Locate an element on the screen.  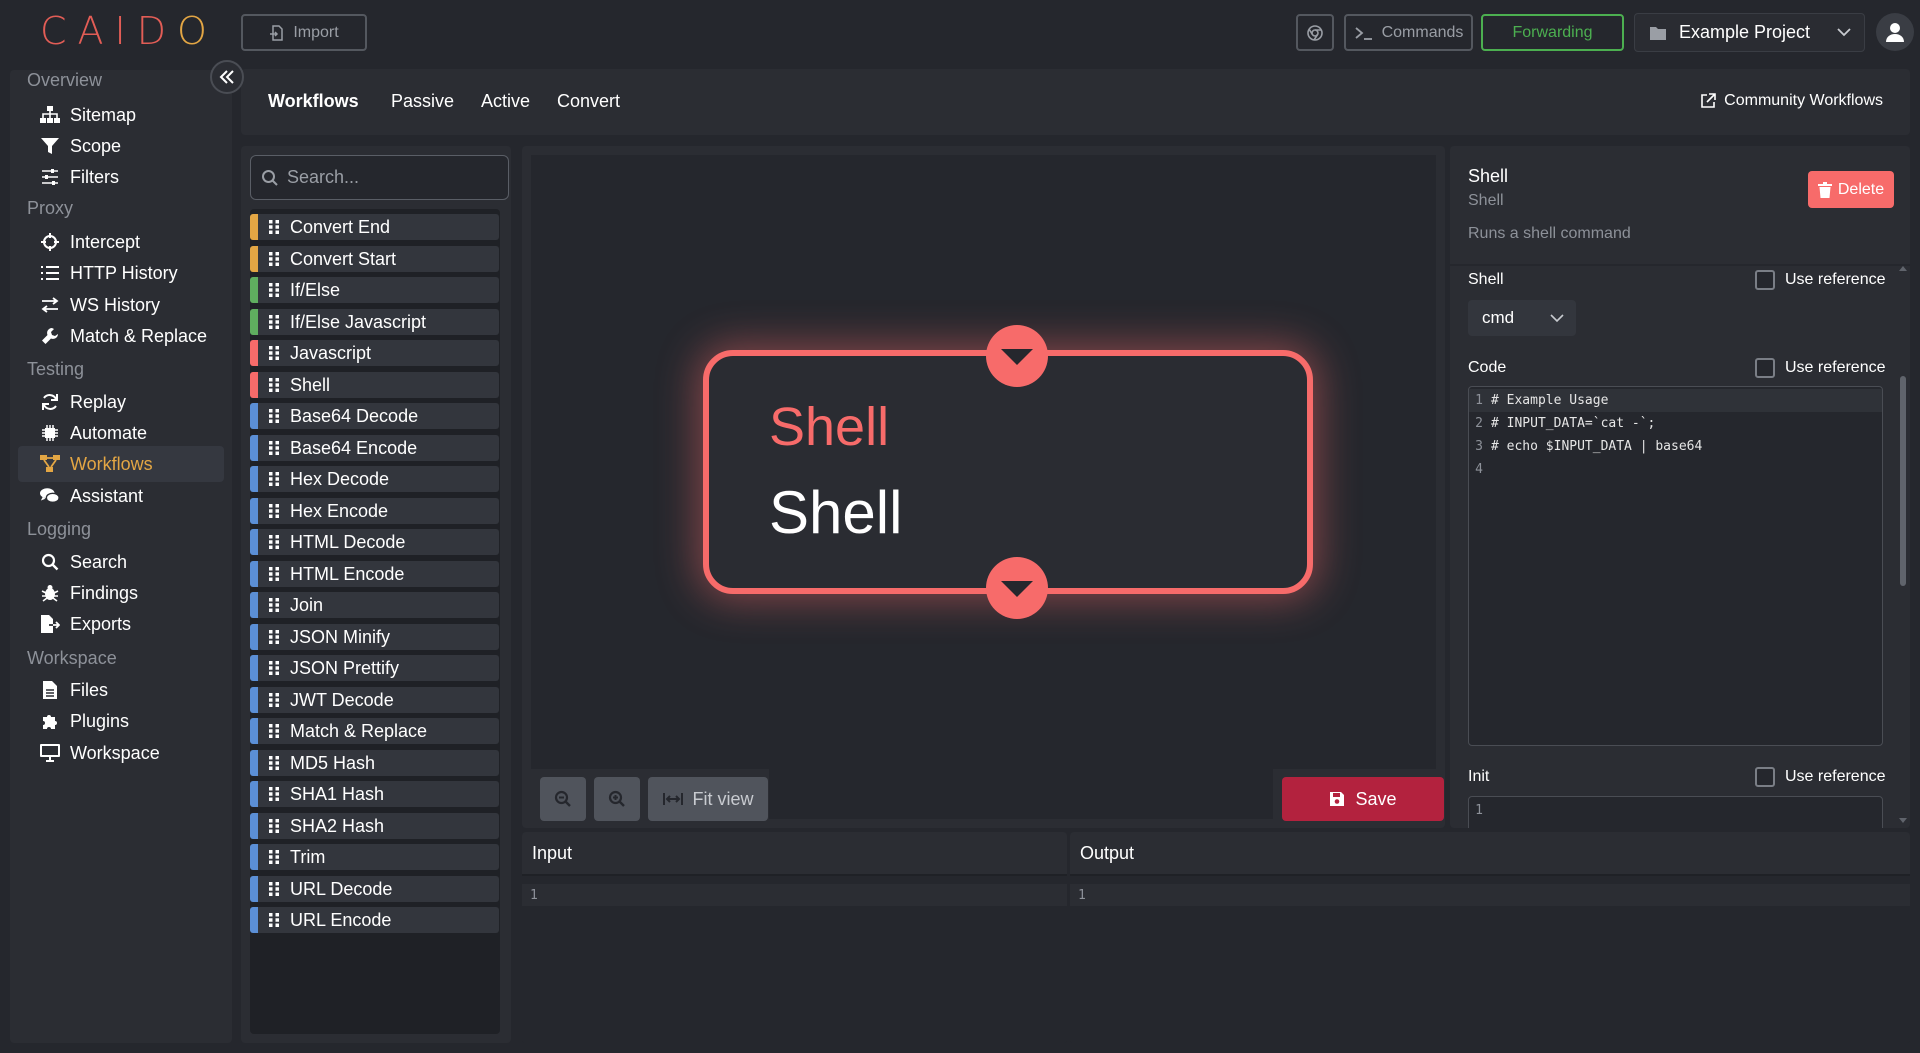
collapse-sidebar-button is located at coordinates (227, 77).